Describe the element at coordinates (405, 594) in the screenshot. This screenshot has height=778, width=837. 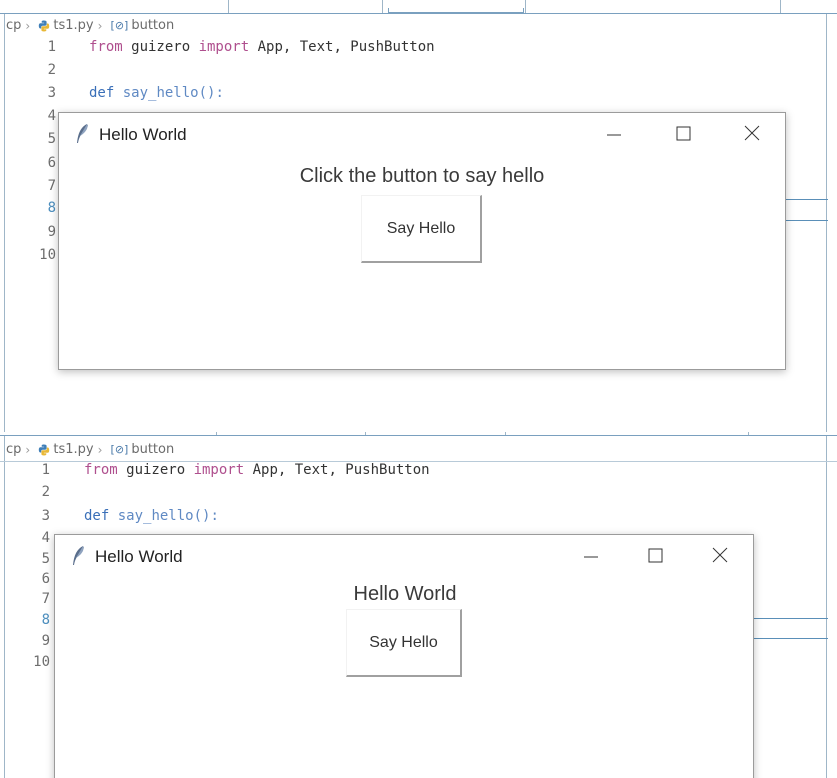
I see `message-text: Hello World` at that location.